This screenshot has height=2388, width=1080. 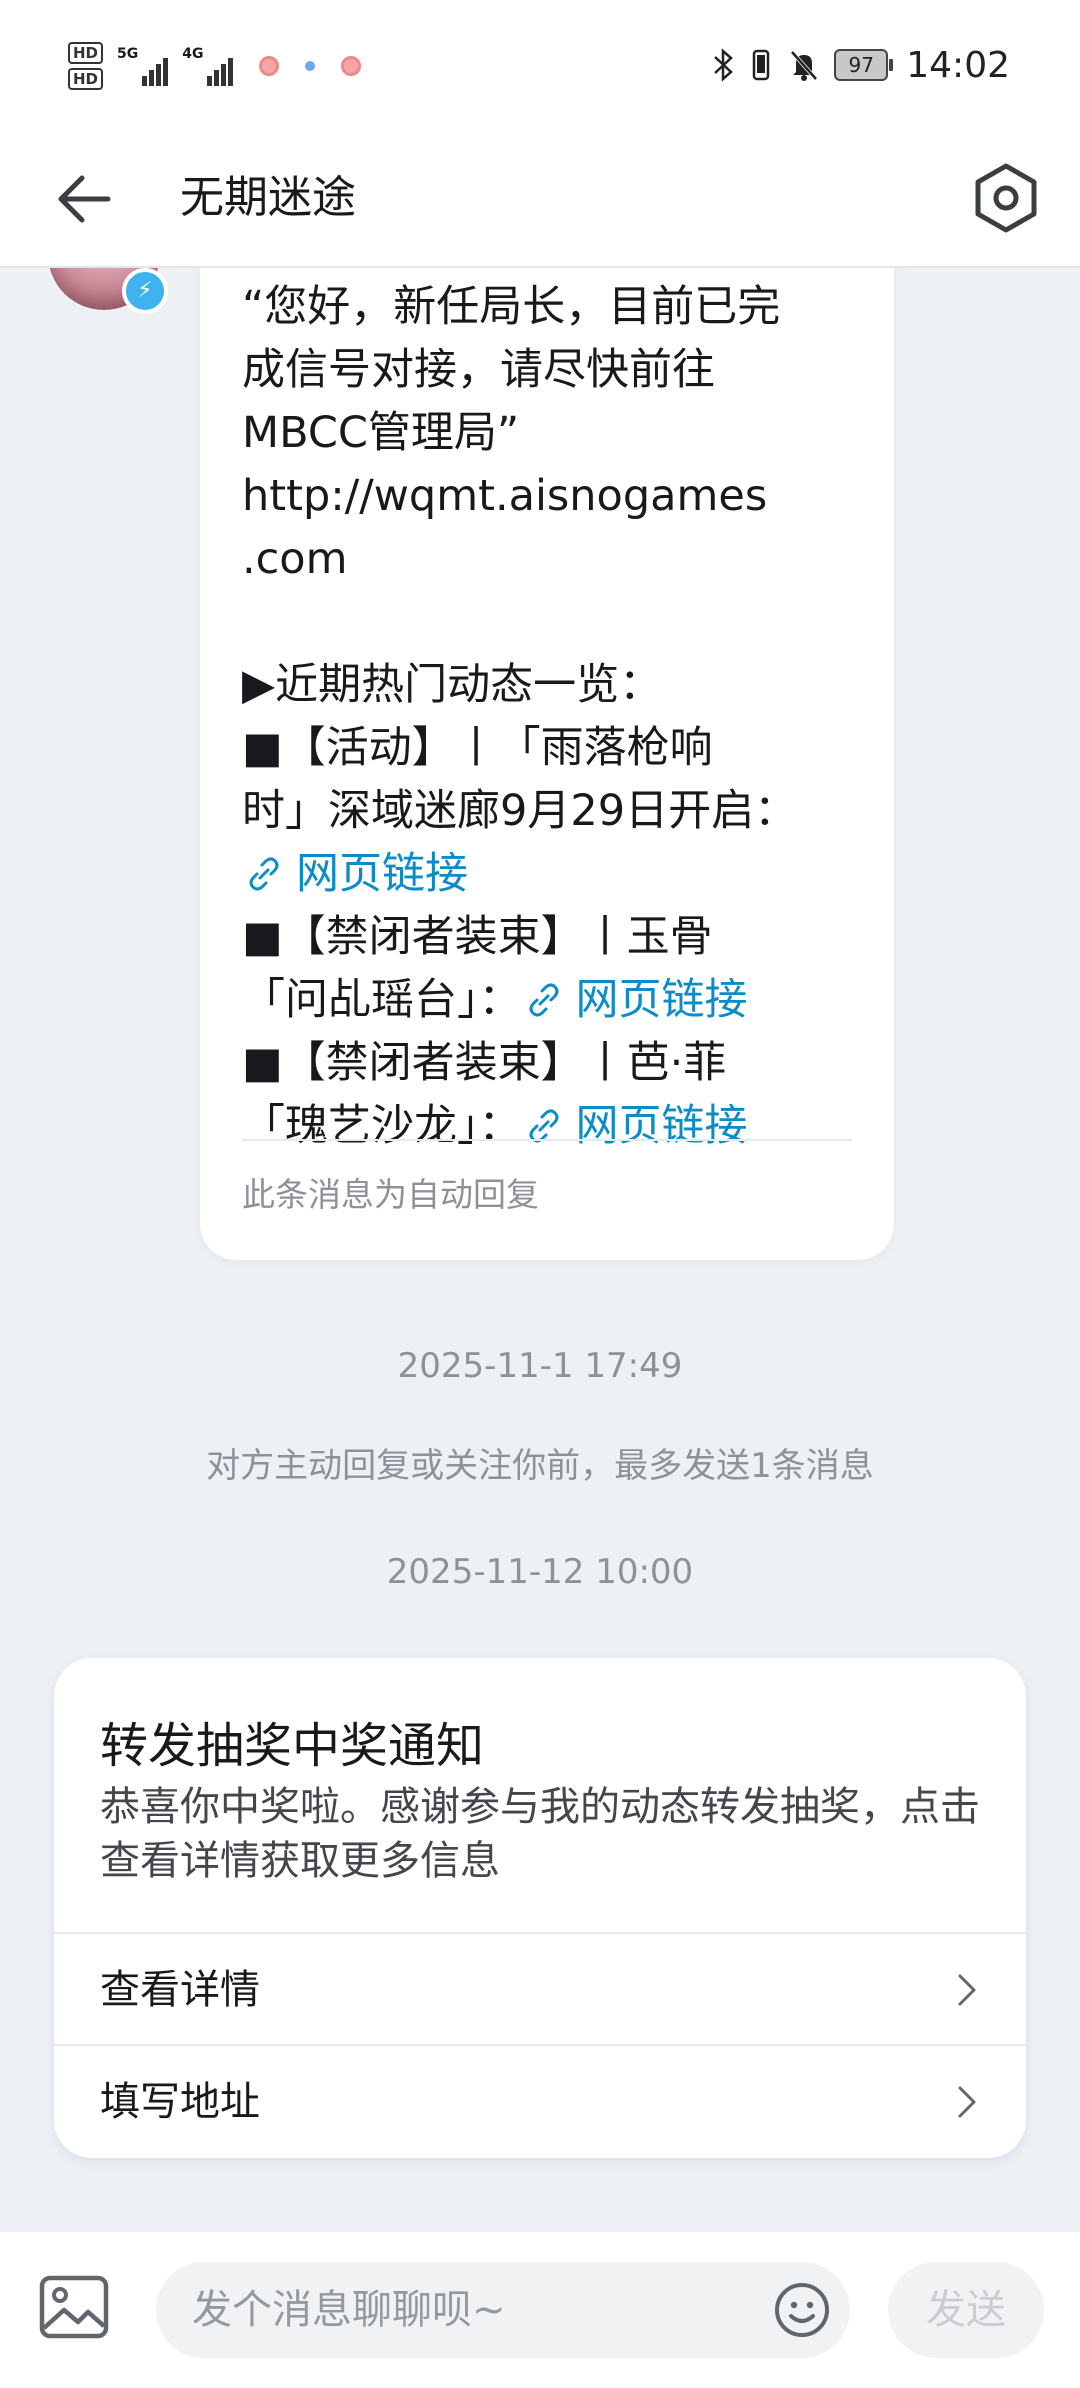 What do you see at coordinates (86, 79) in the screenshot?
I see `hd-badge-2: HD` at bounding box center [86, 79].